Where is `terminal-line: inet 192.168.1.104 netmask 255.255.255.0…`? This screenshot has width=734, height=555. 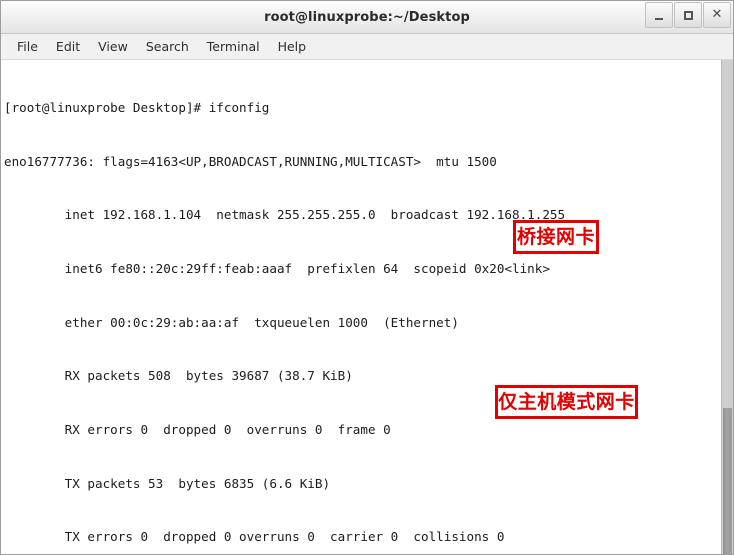 terminal-line: inet 192.168.1.104 netmask 255.255.255.0… is located at coordinates (285, 215).